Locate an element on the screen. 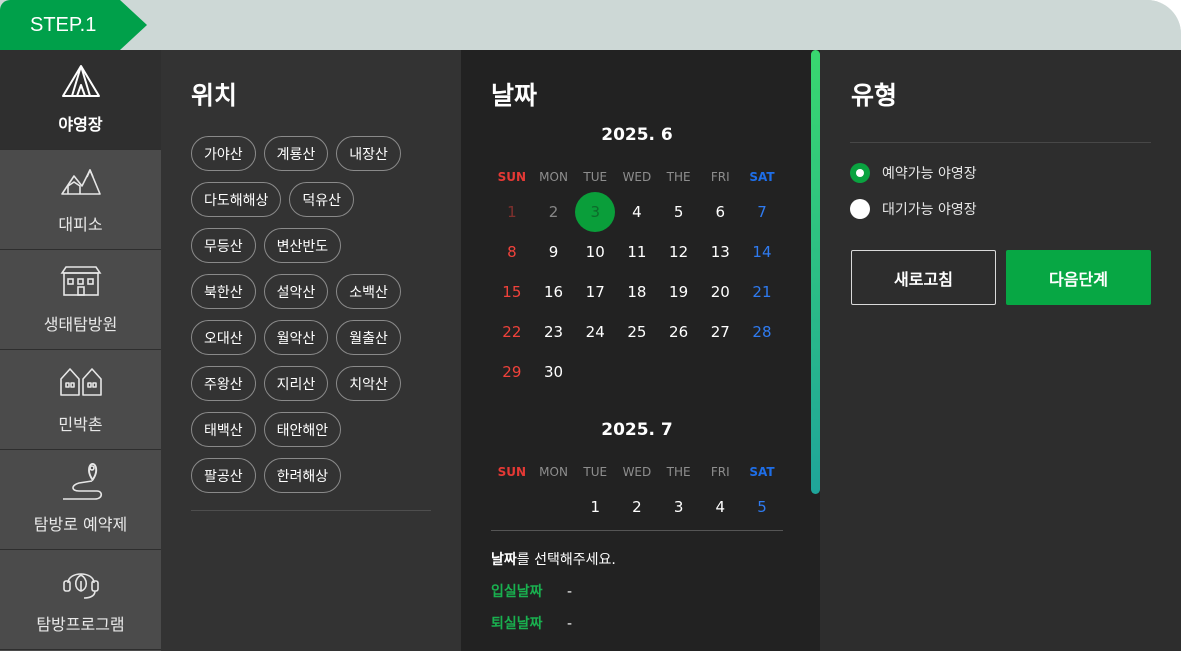 Image resolution: width=1181 pixels, height=651 pixels. calendar-day: 25 is located at coordinates (637, 332).